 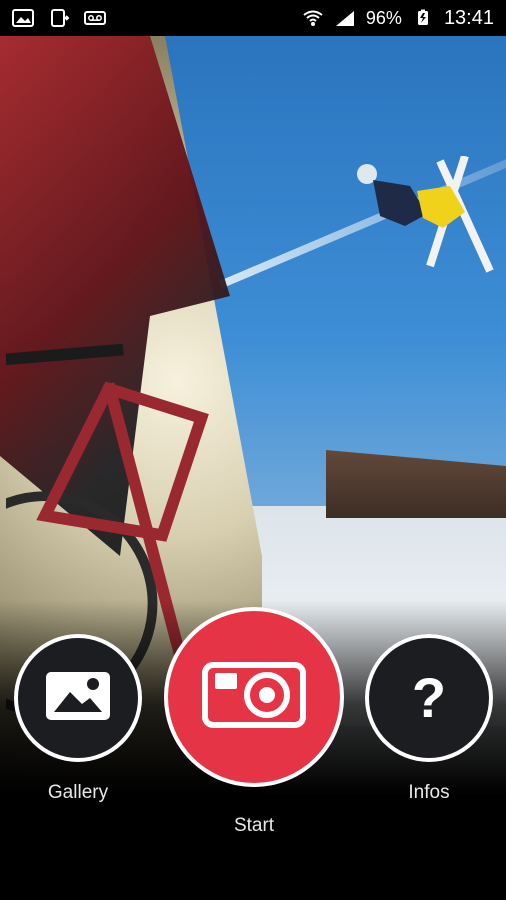 I want to click on skier-figure, so click(x=425, y=214).